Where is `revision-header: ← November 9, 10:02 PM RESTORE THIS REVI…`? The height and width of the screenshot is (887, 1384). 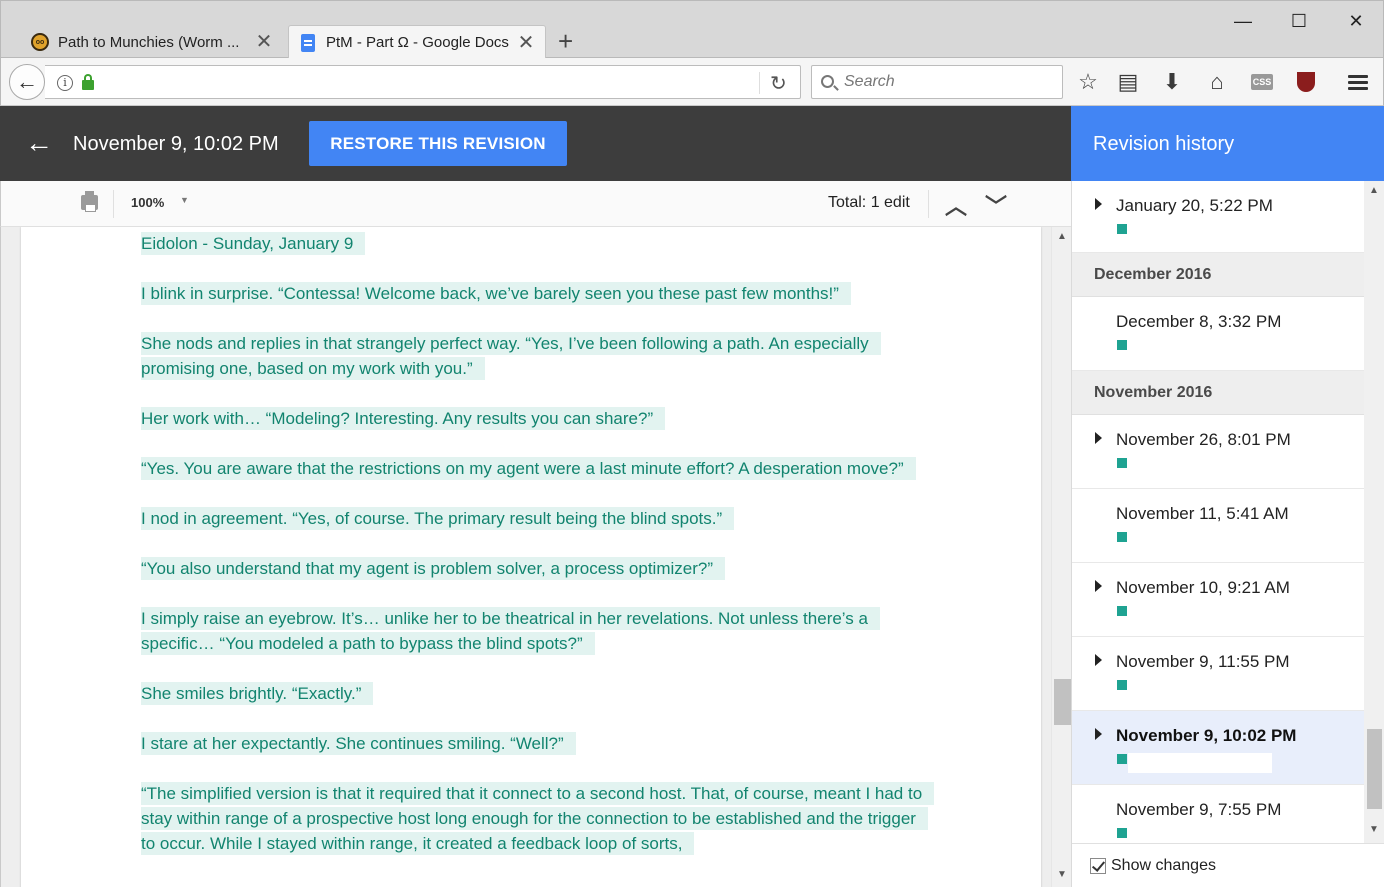
revision-header: ← November 9, 10:02 PM RESTORE THIS REVI… is located at coordinates (535, 143).